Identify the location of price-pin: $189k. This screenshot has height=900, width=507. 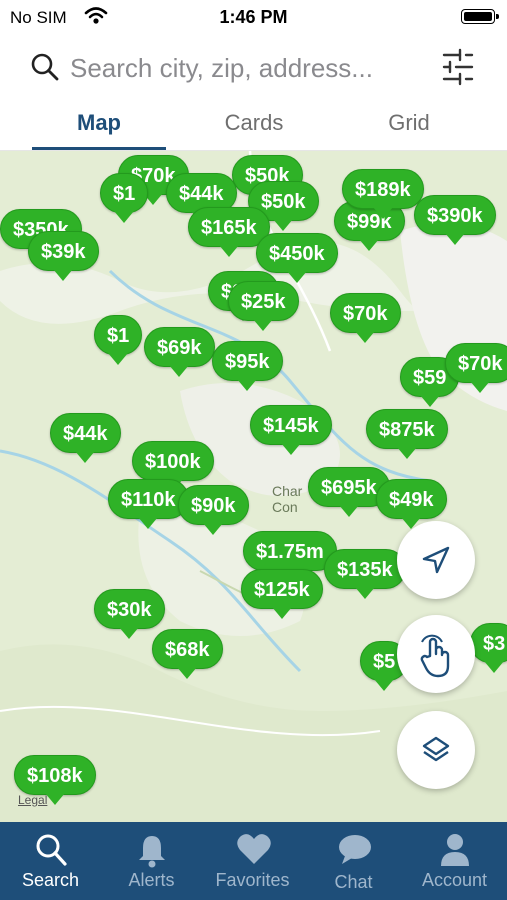
(383, 194).